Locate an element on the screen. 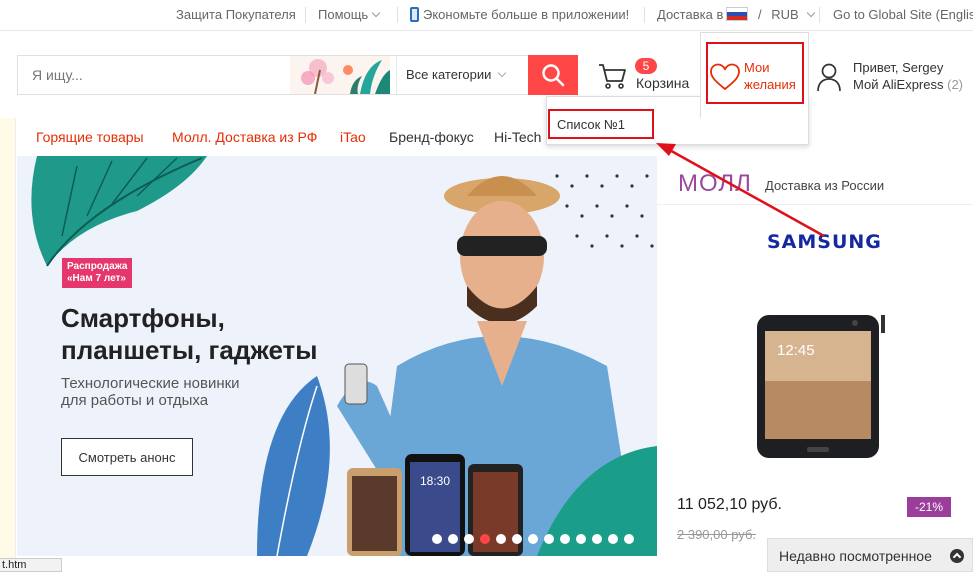 The image size is (973, 572). nav-itao: iTao is located at coordinates (353, 137).